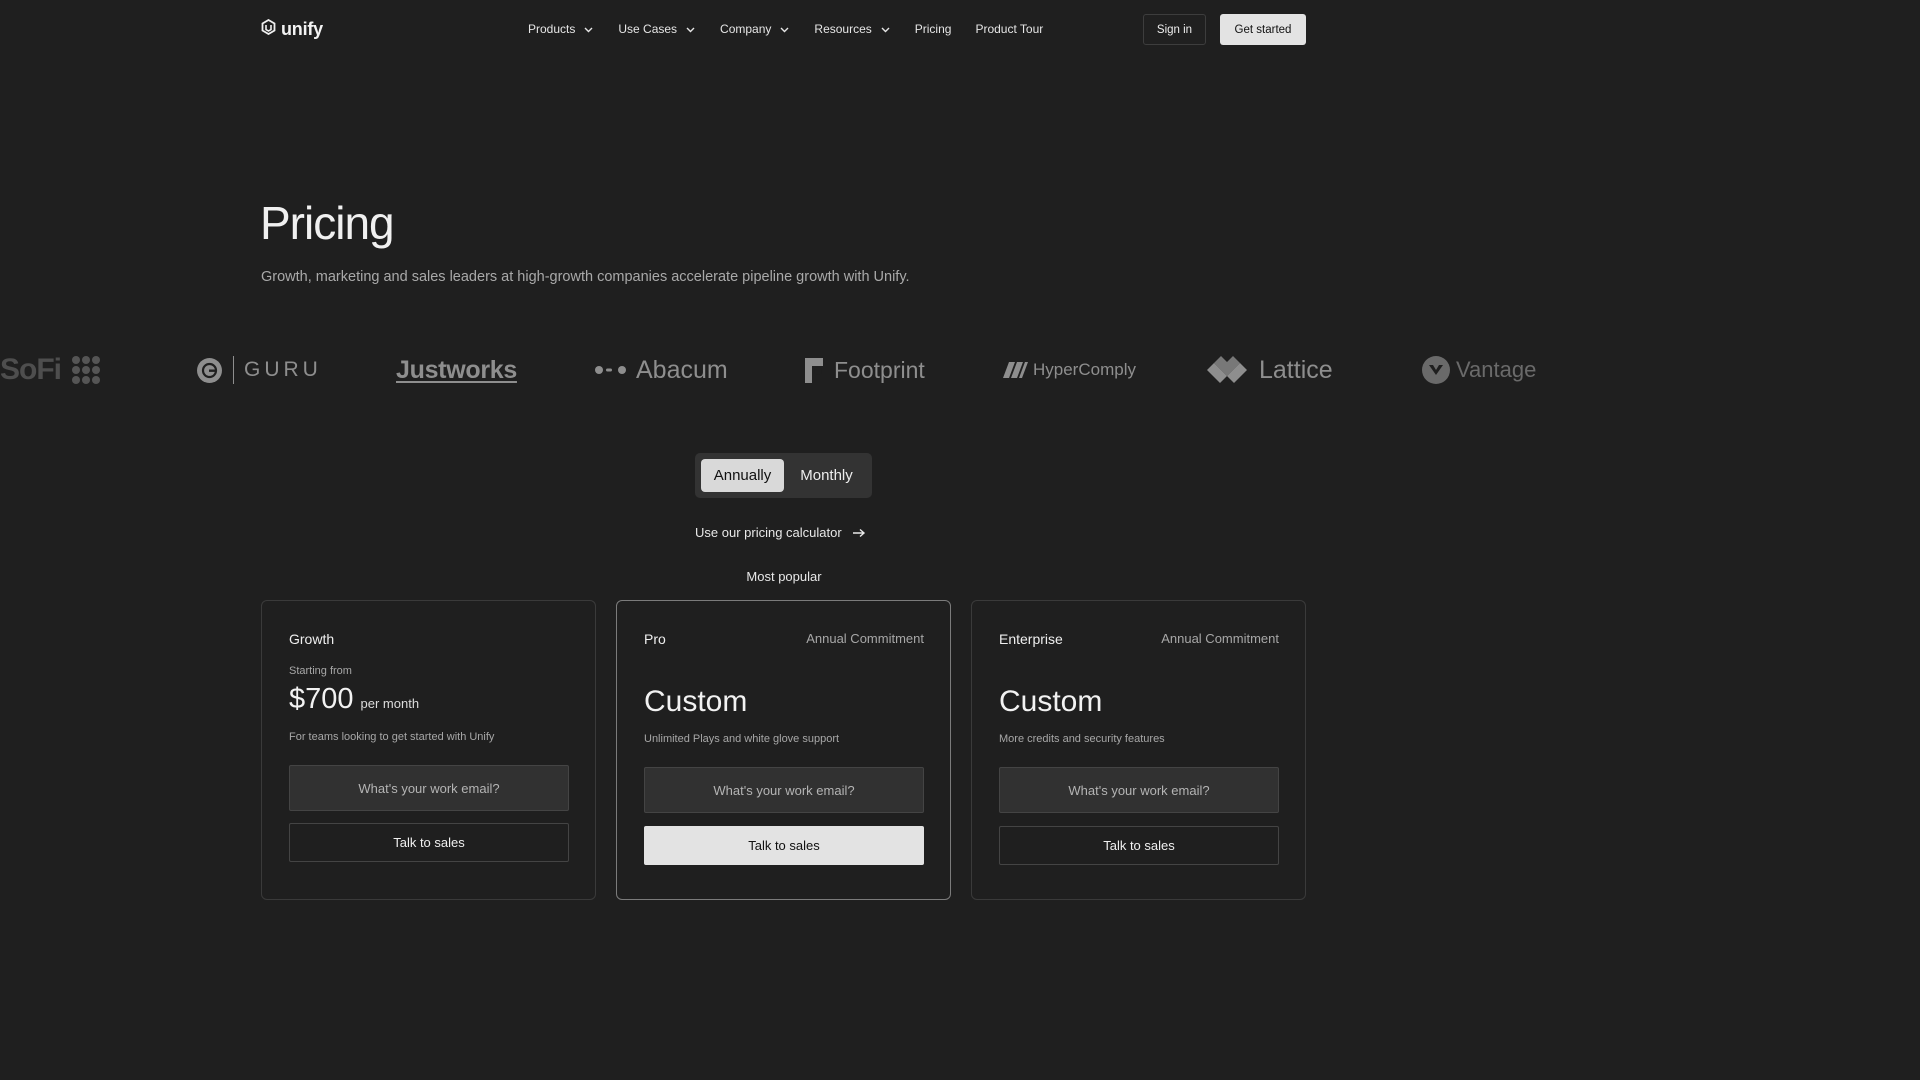 The width and height of the screenshot is (1920, 1080). Describe the element at coordinates (283, 369) in the screenshot. I see `guru-logo-text: GURU` at that location.